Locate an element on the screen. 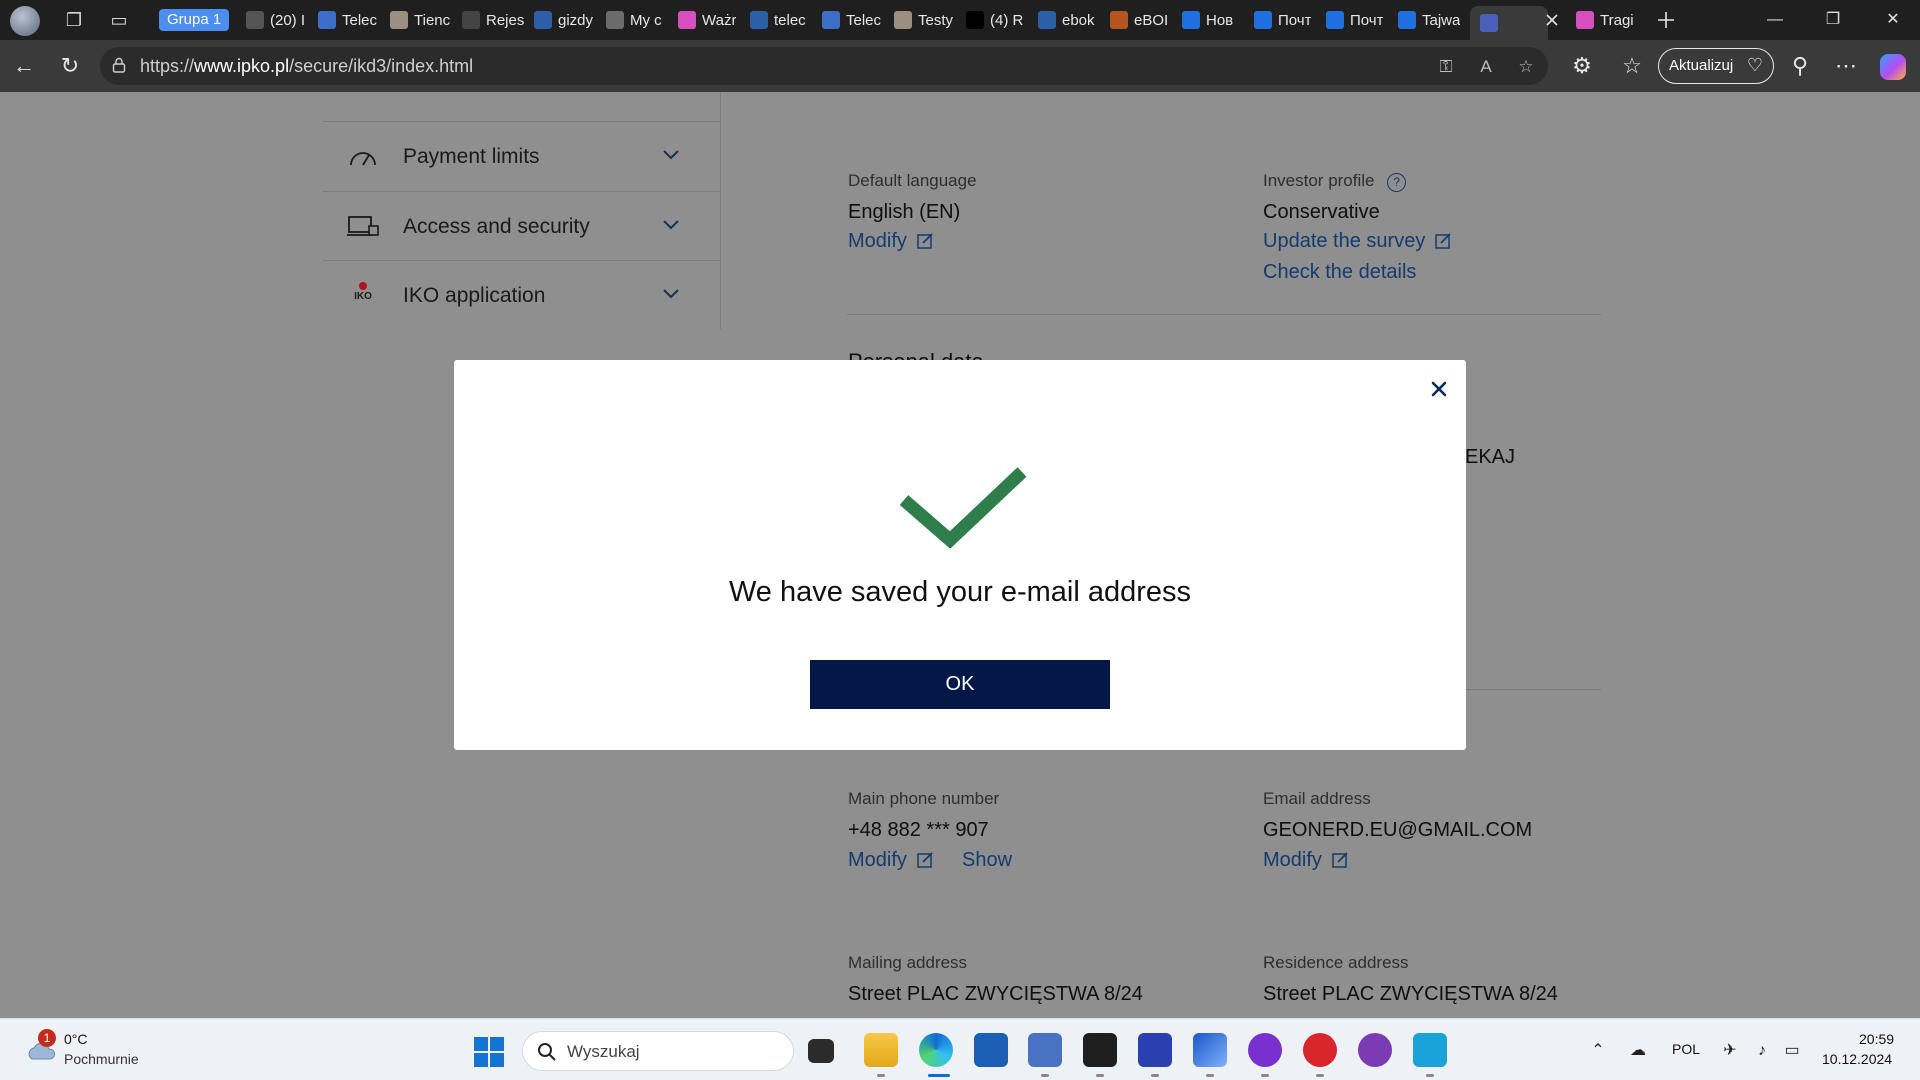 This screenshot has height=1080, width=1920. editor-app-icon is located at coordinates (1210, 1050).